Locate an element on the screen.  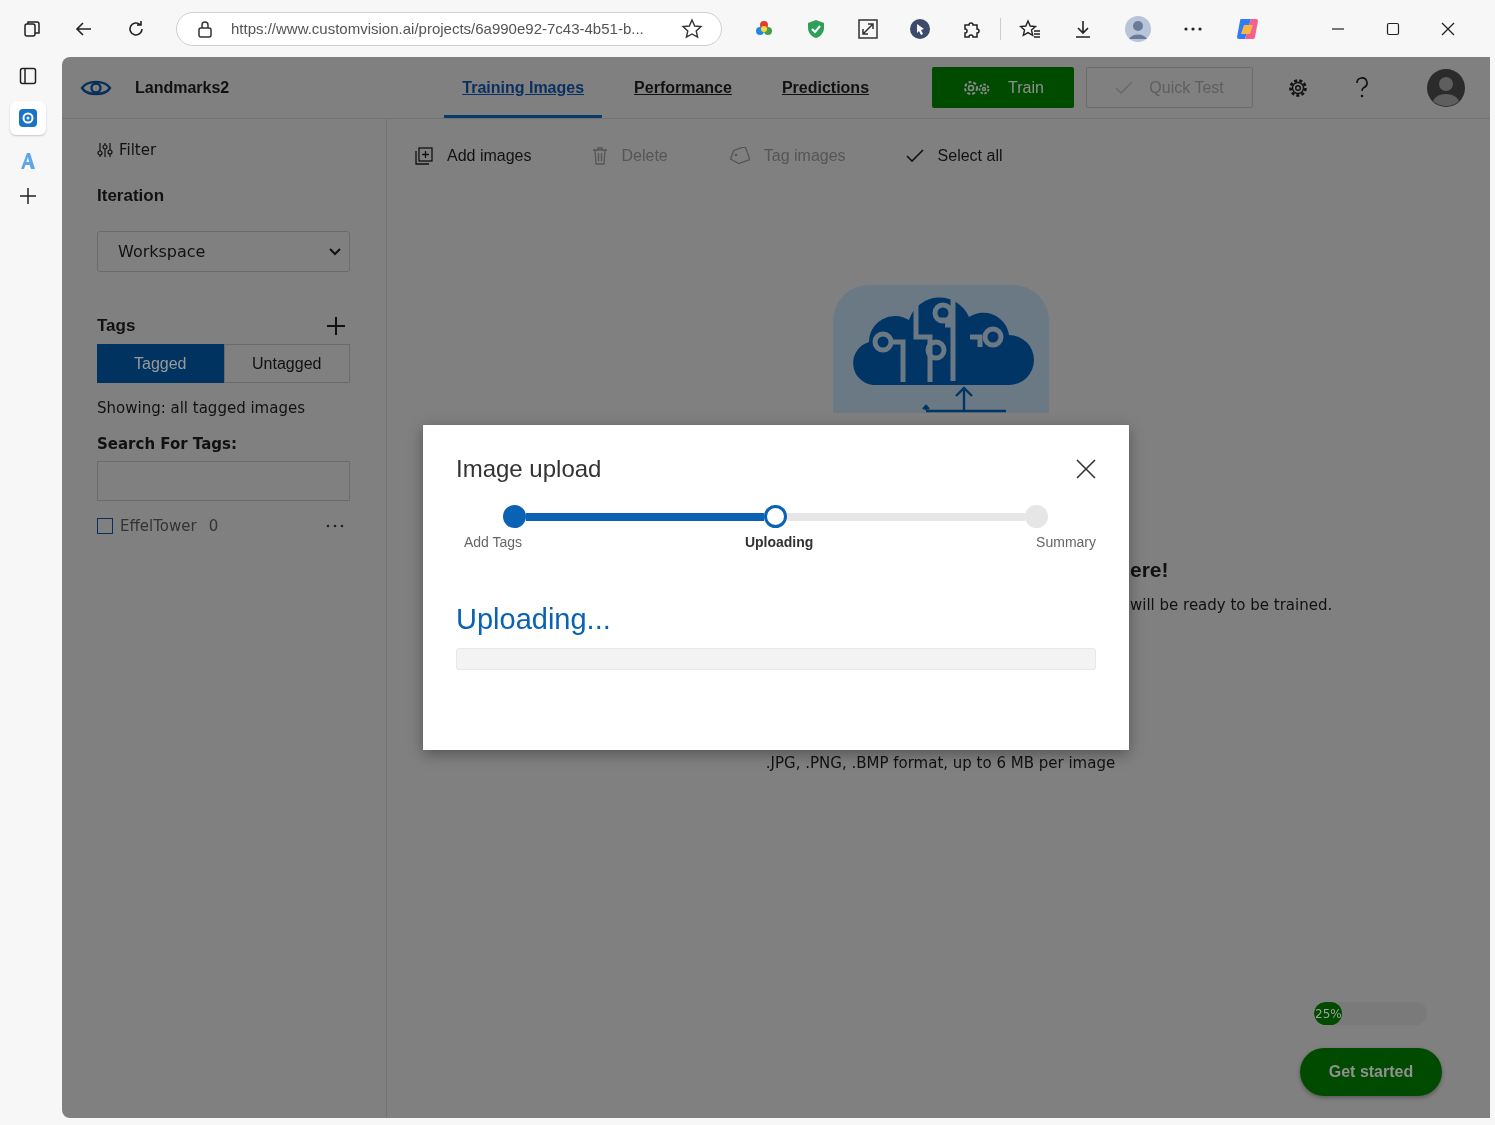
toolbar-button: Select all is located at coordinates (954, 156).